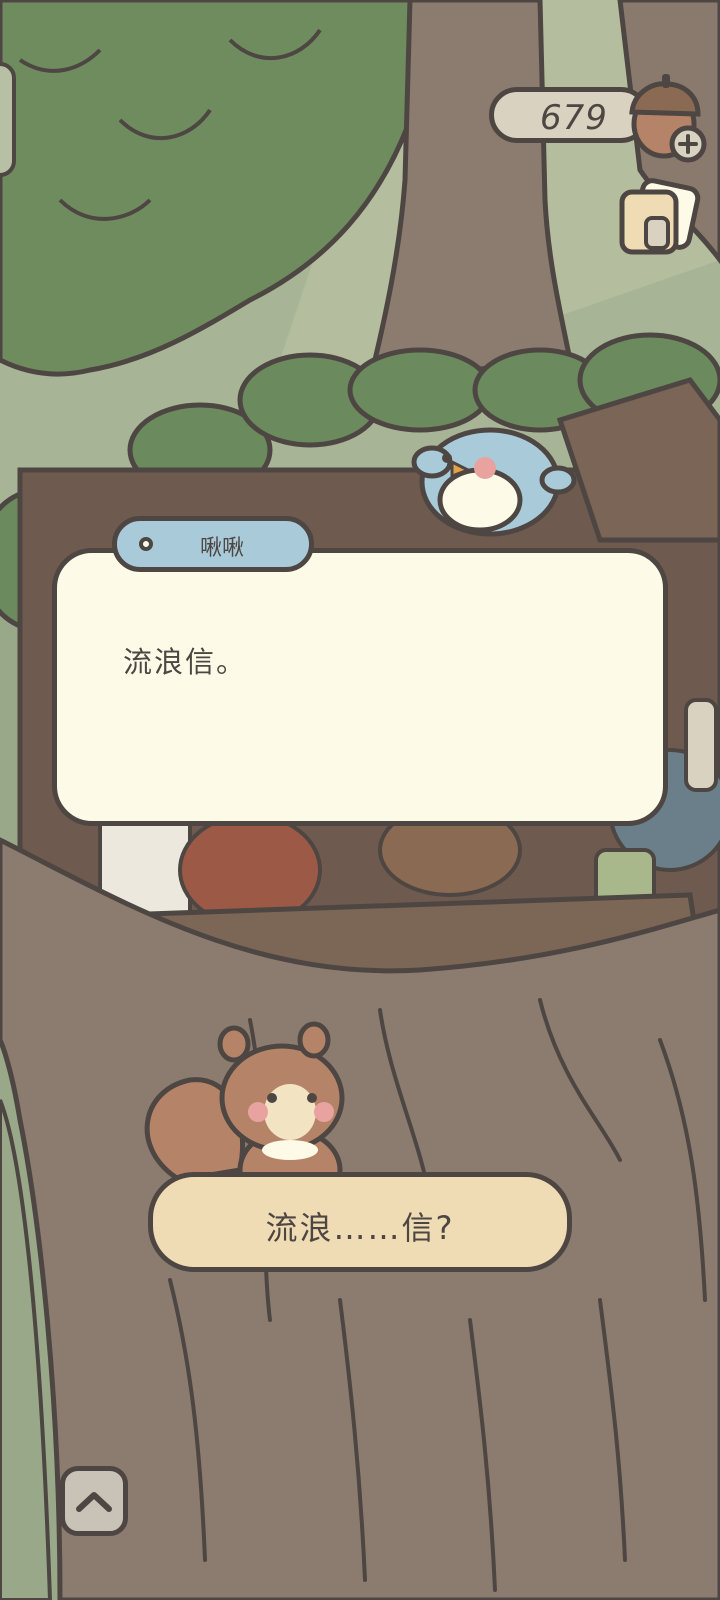  I want to click on speaker-name: 啾啾, so click(221, 548).